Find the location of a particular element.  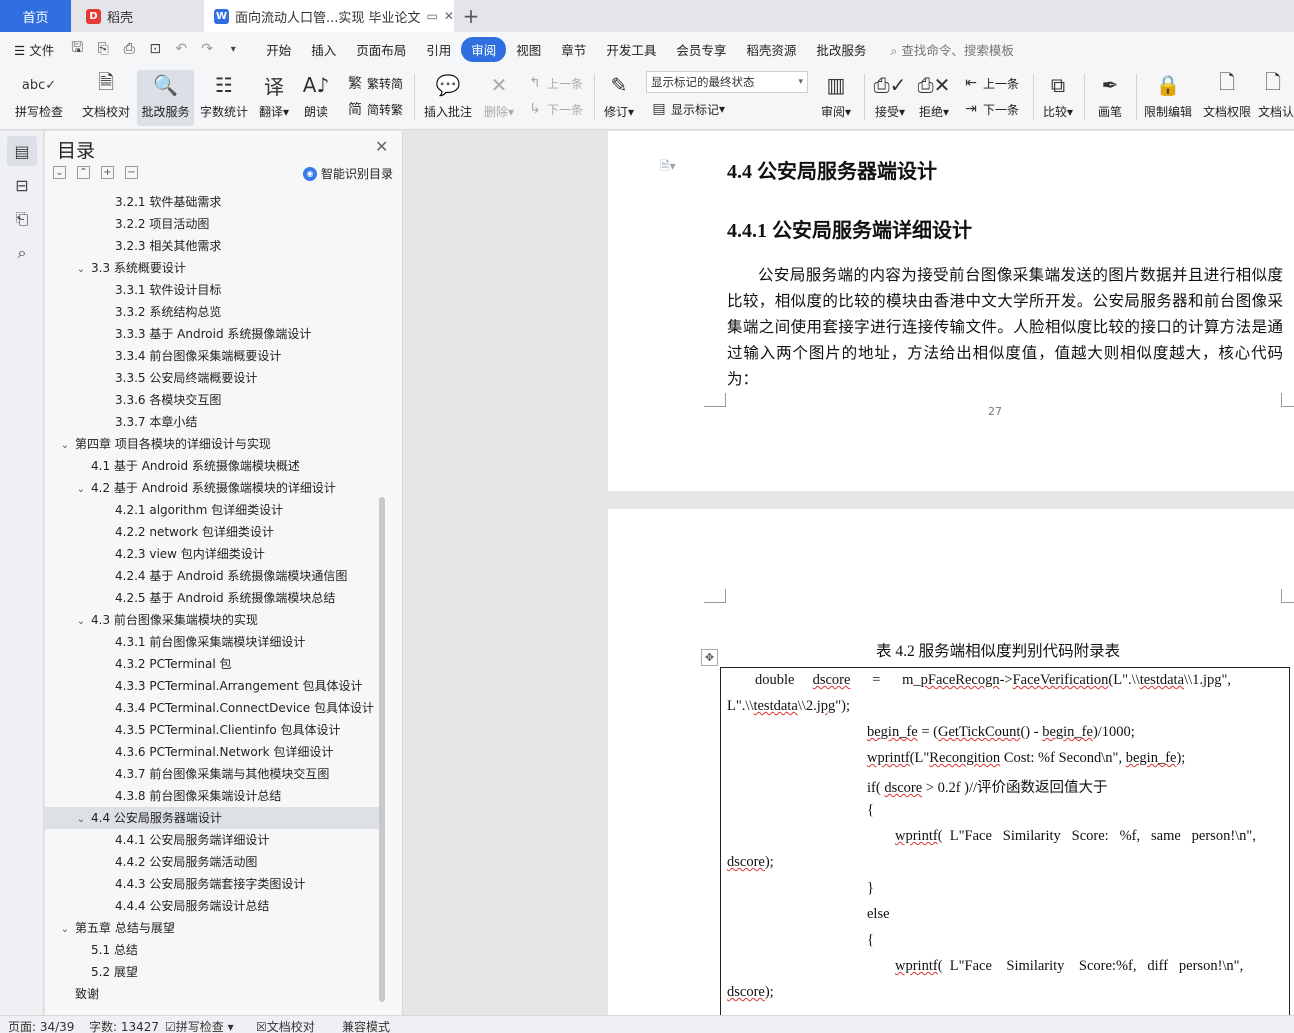

toc-item: 4.1 基于 Android 系统摄像端模块概述 is located at coordinates (212, 466).